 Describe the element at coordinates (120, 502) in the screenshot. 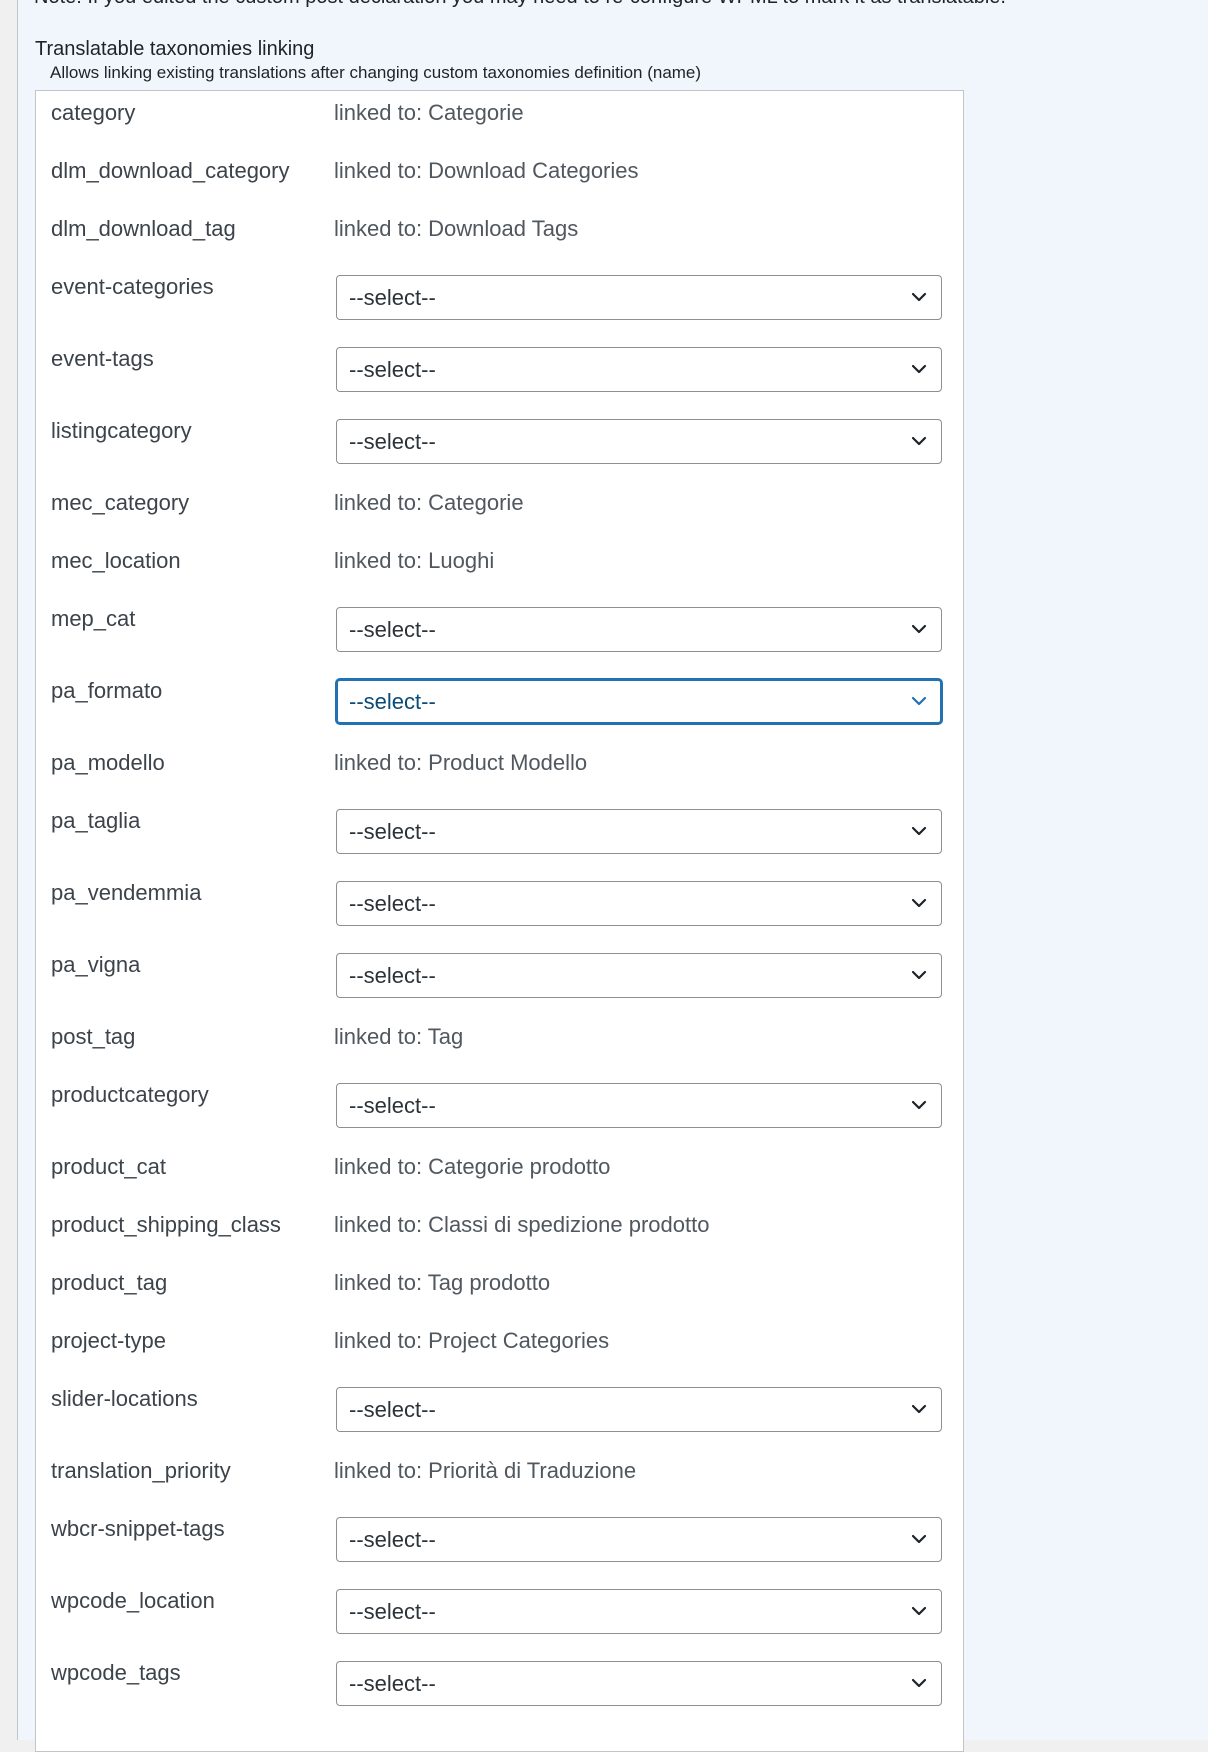

I see `taxonomy-name: mec_category` at that location.